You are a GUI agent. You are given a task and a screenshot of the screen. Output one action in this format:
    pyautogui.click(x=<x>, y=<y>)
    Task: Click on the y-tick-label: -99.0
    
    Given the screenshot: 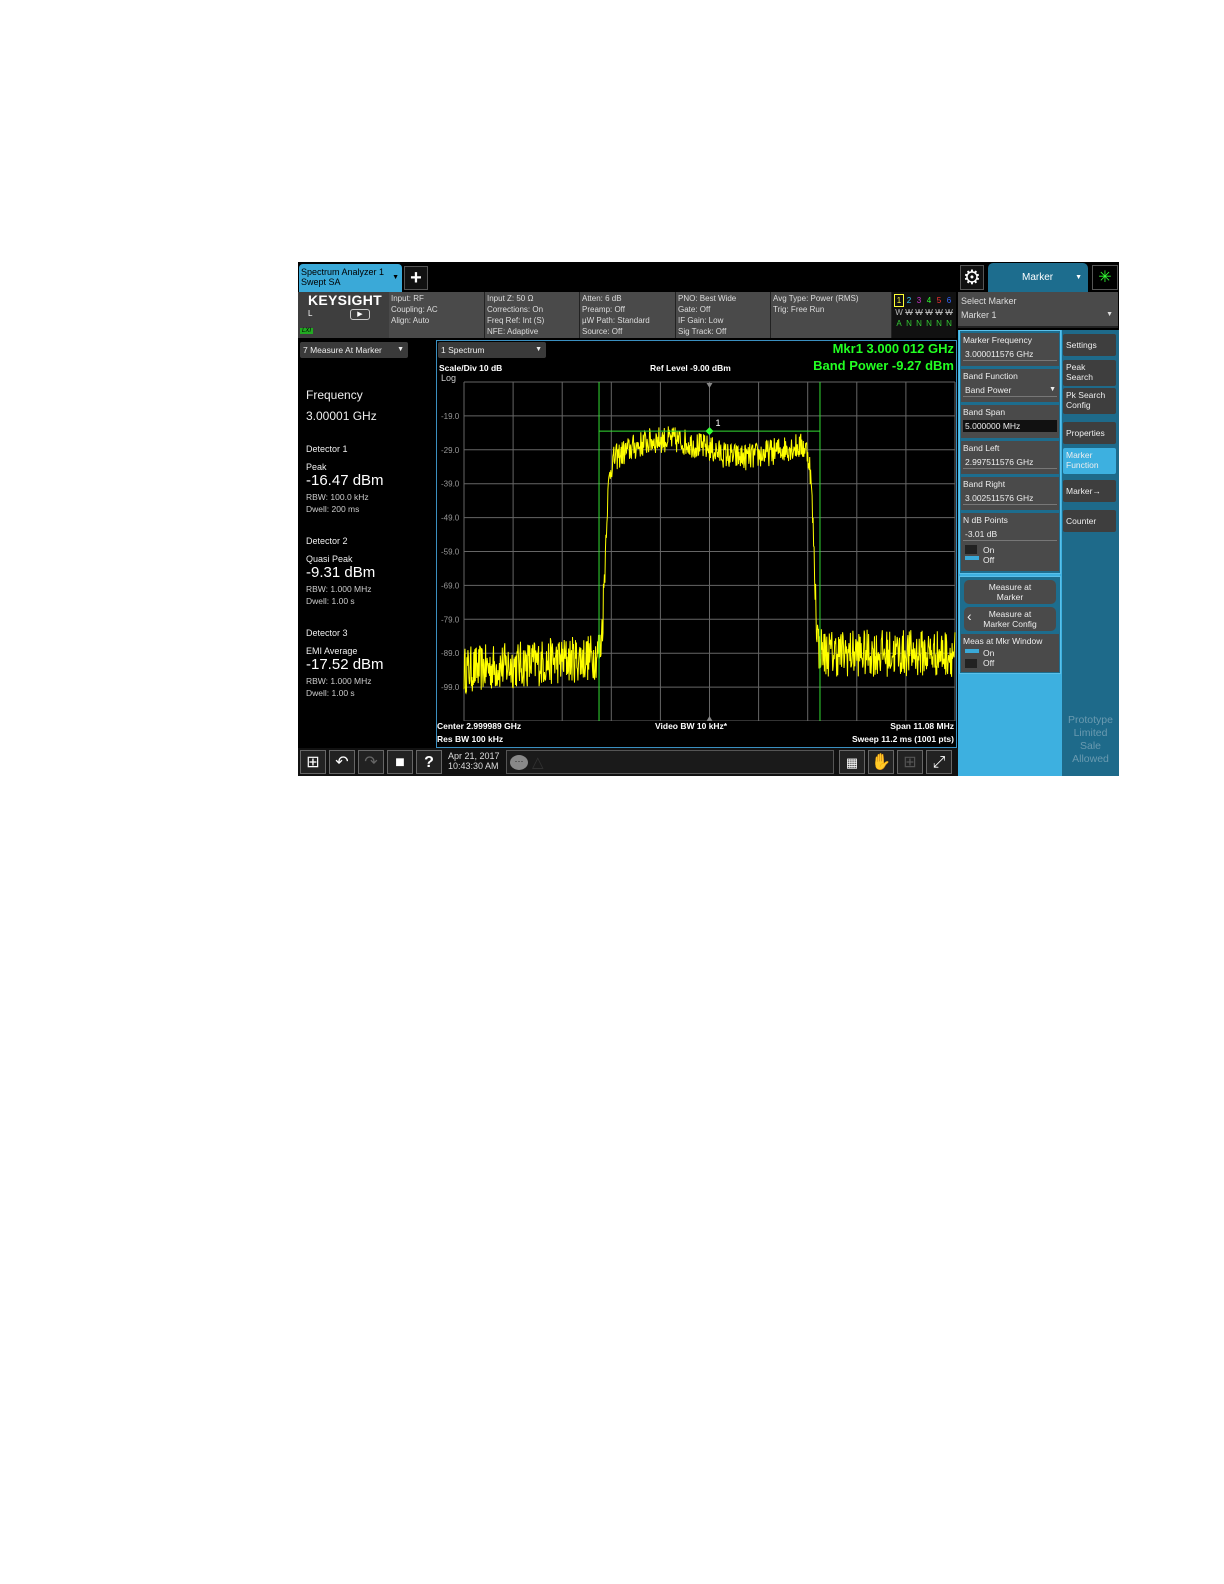 What is the action you would take?
    pyautogui.click(x=450, y=687)
    